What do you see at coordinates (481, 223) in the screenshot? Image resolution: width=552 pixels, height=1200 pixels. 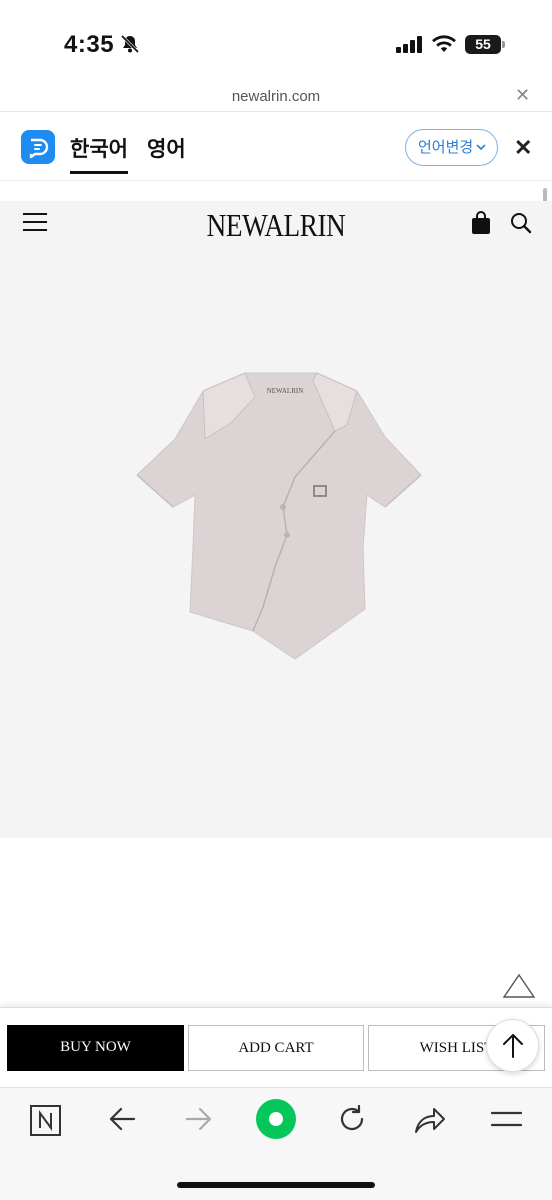 I see `shopping-bag-icon` at bounding box center [481, 223].